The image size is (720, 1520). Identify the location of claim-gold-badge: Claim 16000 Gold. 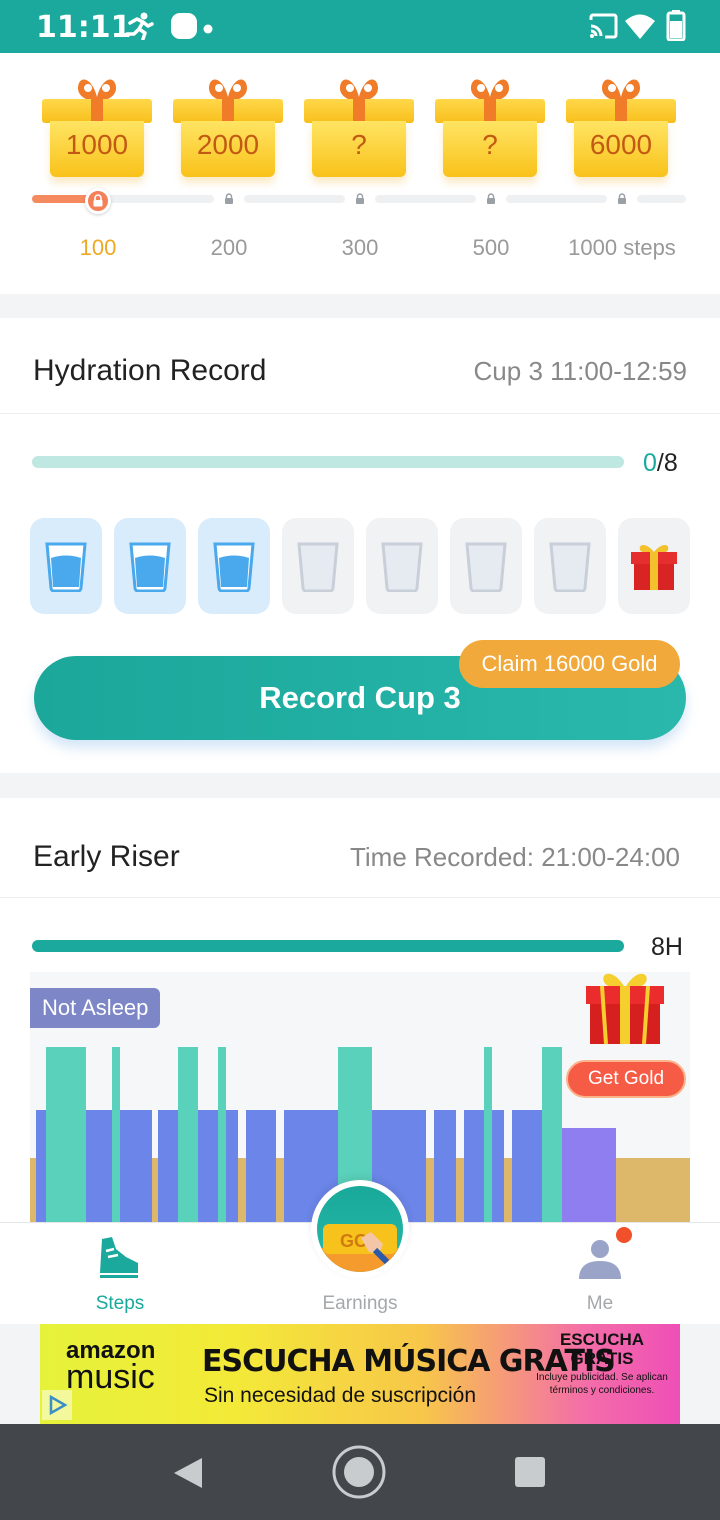
(569, 664).